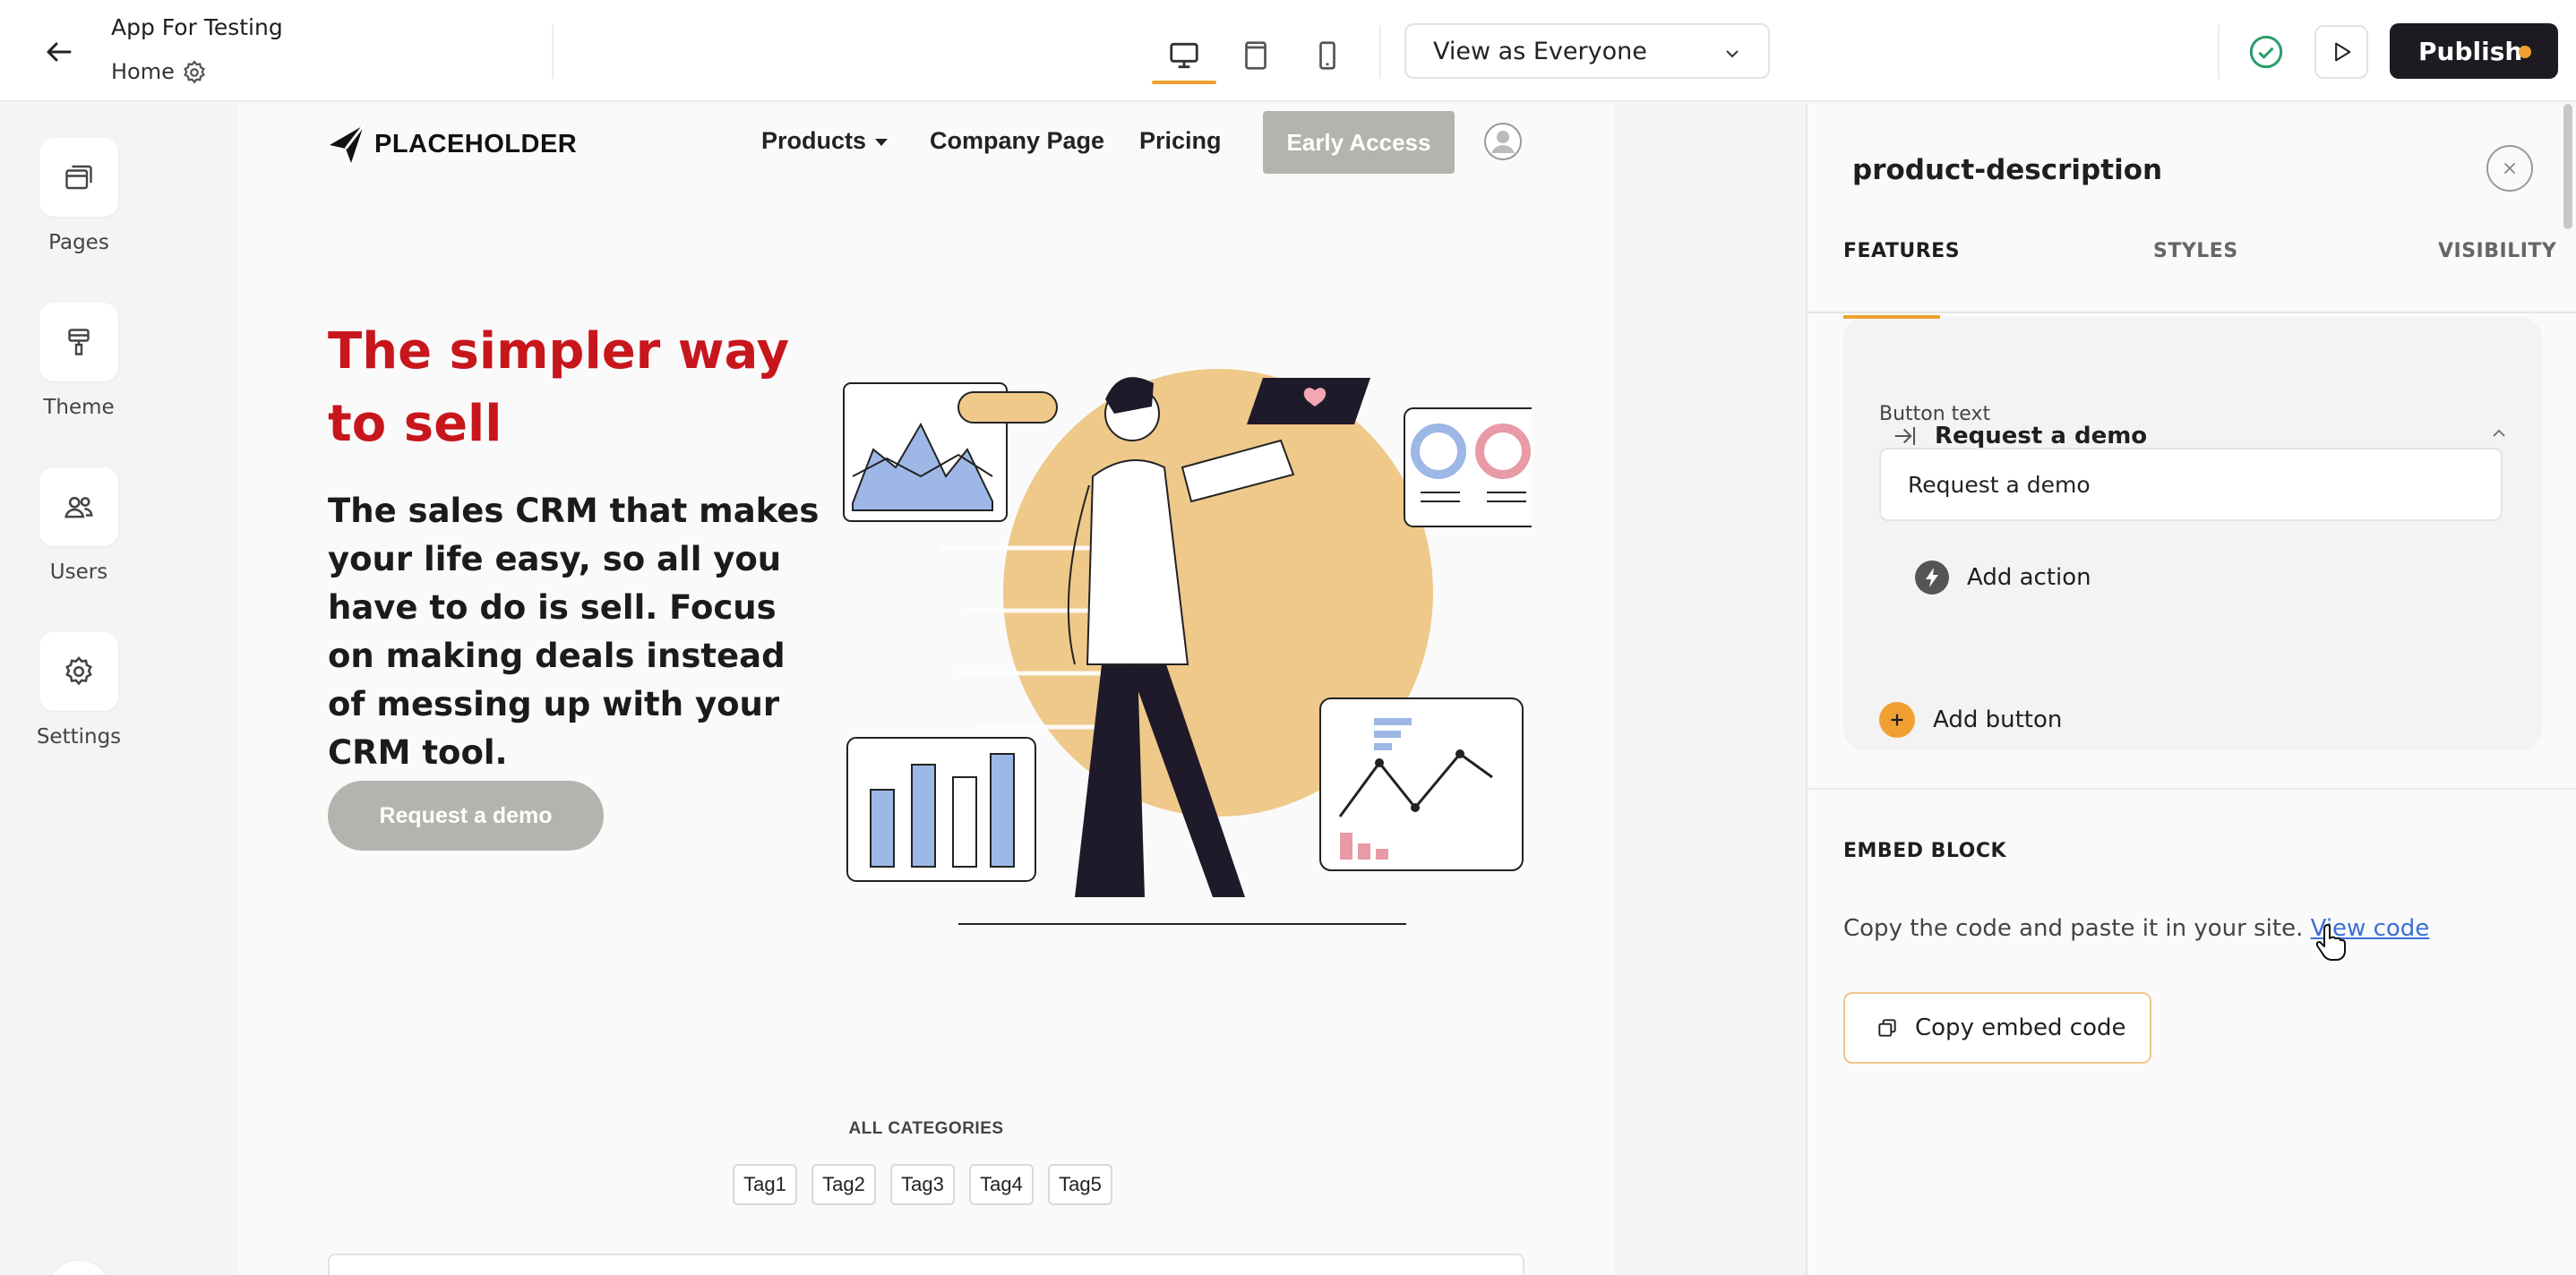 The width and height of the screenshot is (2576, 1275). What do you see at coordinates (347, 143) in the screenshot?
I see `logo-mark-icon` at bounding box center [347, 143].